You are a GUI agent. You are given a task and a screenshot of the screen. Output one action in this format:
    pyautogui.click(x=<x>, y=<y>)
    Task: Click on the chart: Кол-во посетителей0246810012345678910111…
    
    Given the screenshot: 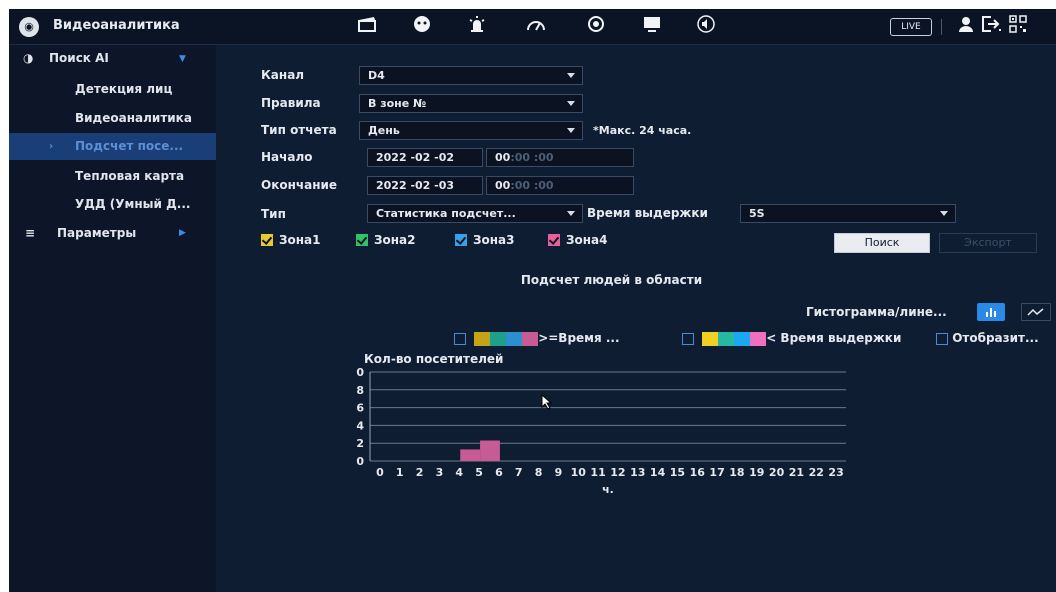 What is the action you would take?
    pyautogui.click(x=601, y=424)
    